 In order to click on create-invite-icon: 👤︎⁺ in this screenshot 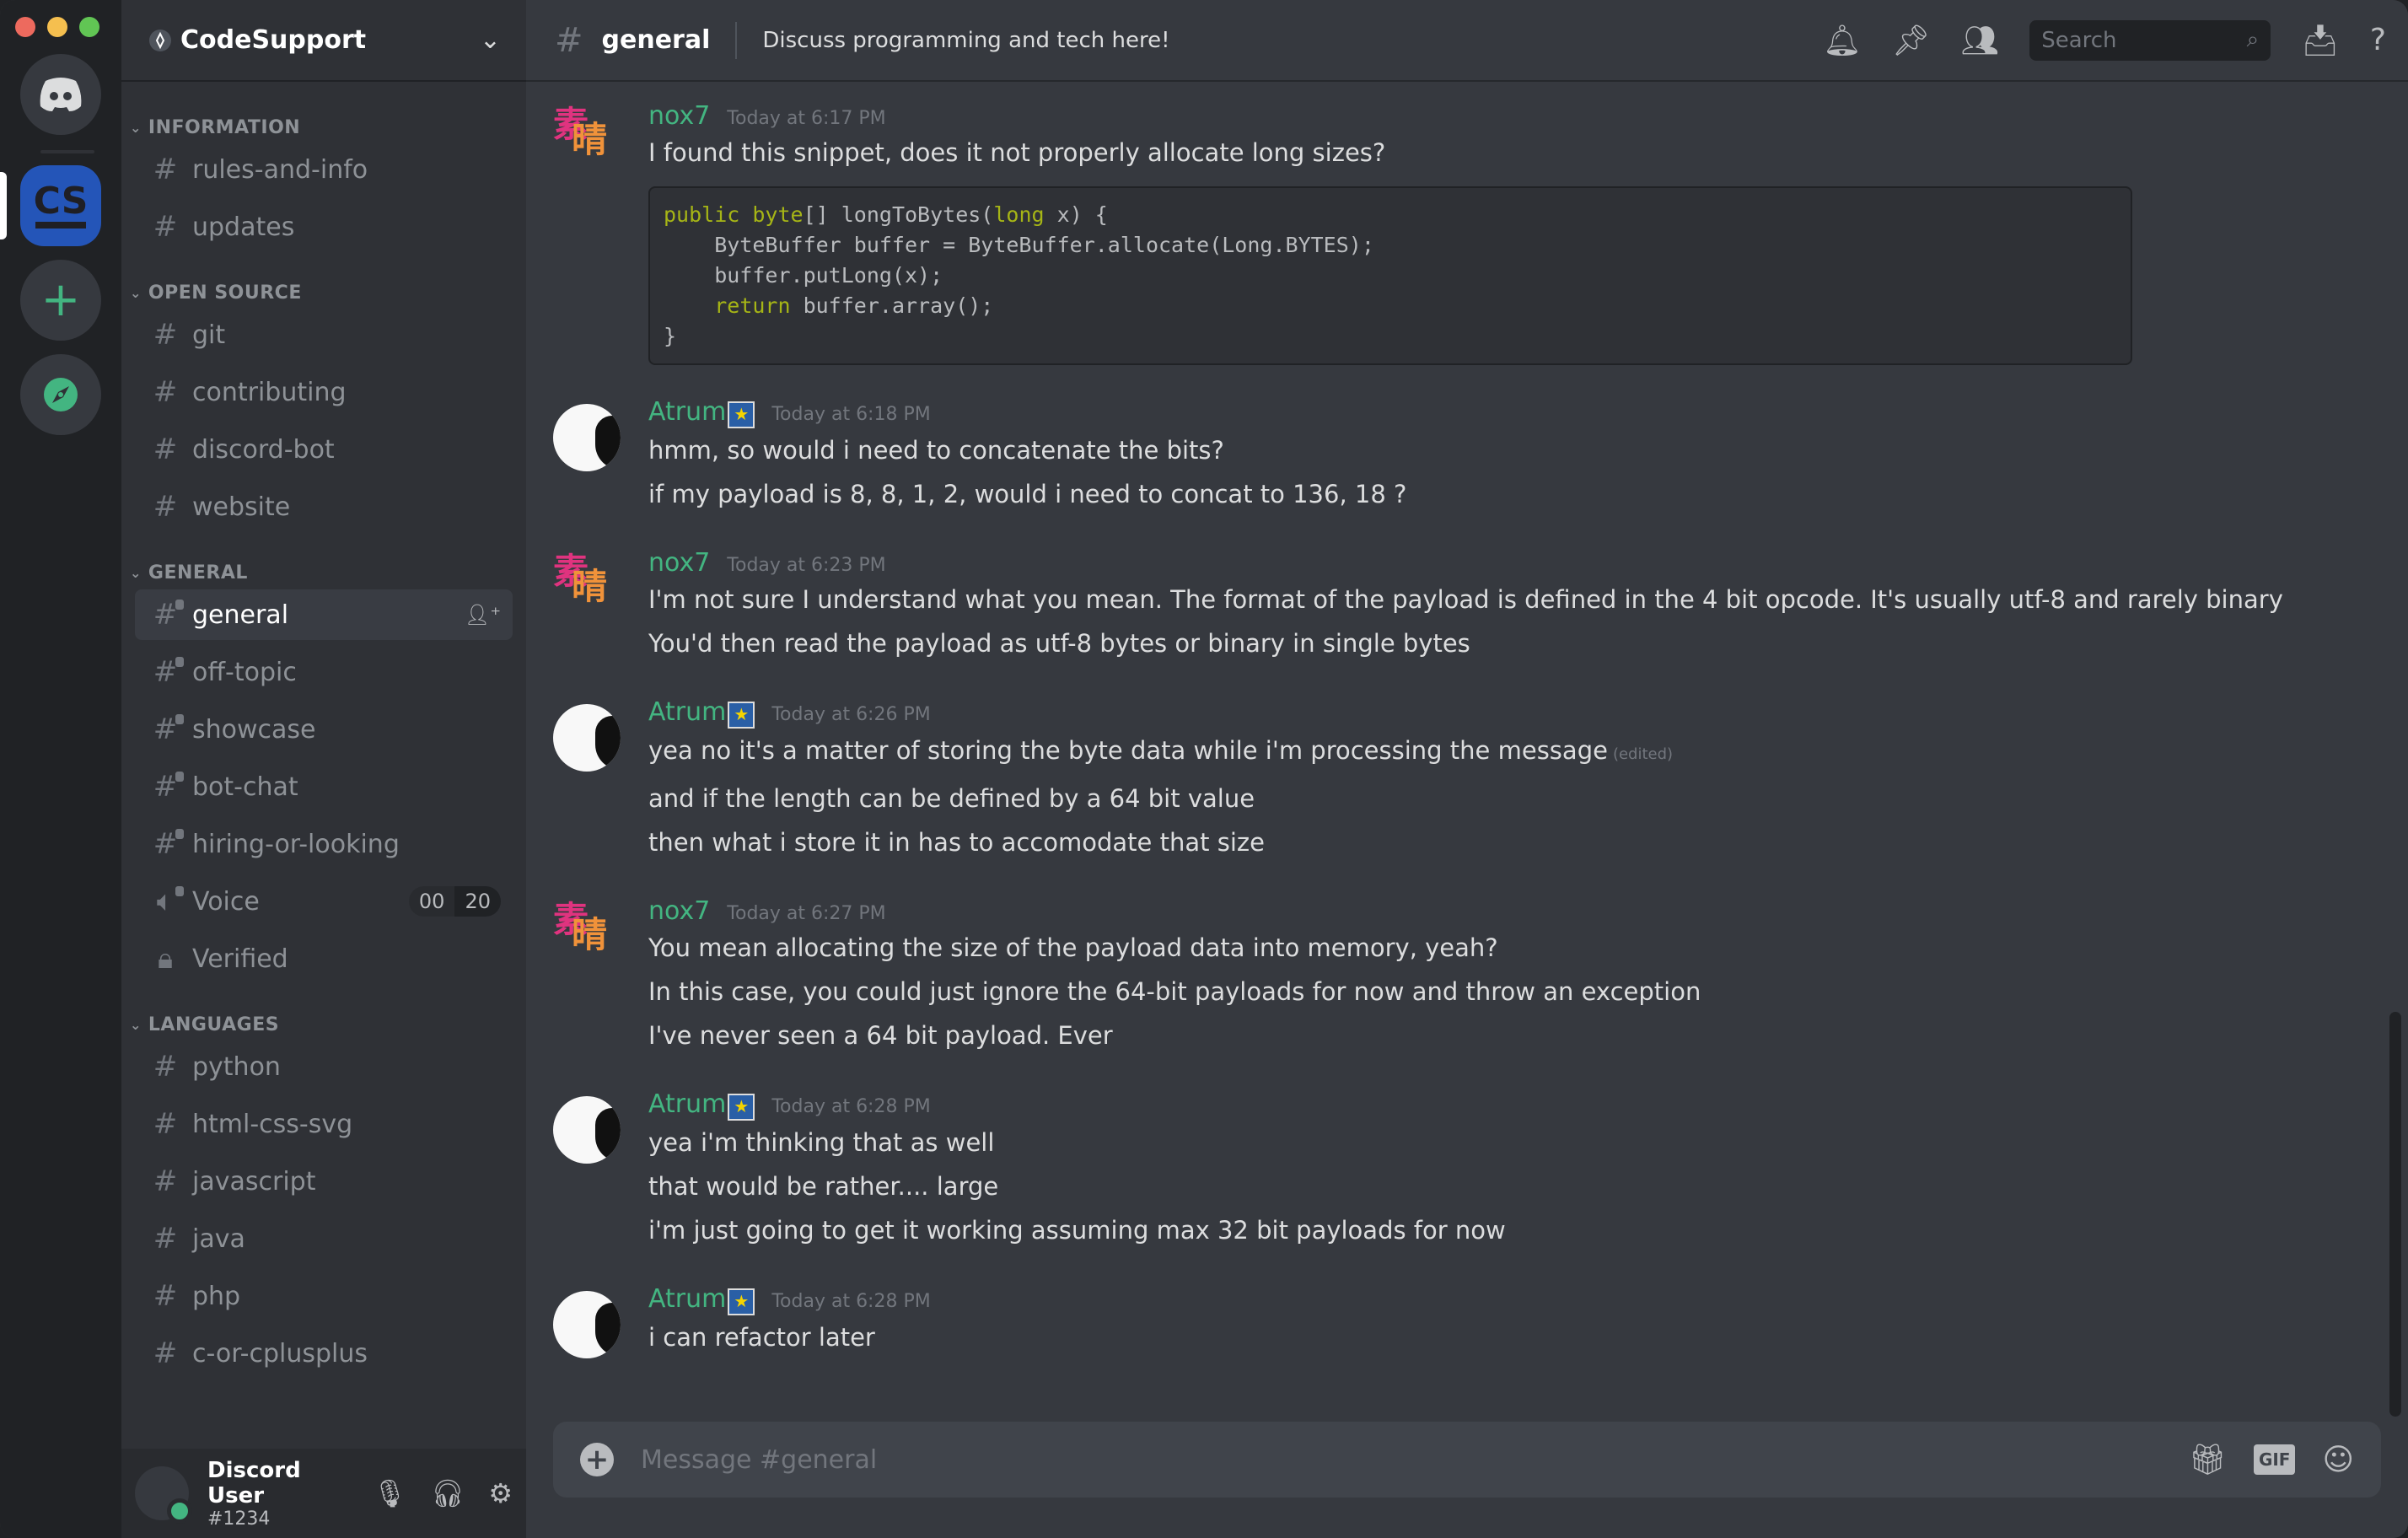, I will do `click(483, 614)`.